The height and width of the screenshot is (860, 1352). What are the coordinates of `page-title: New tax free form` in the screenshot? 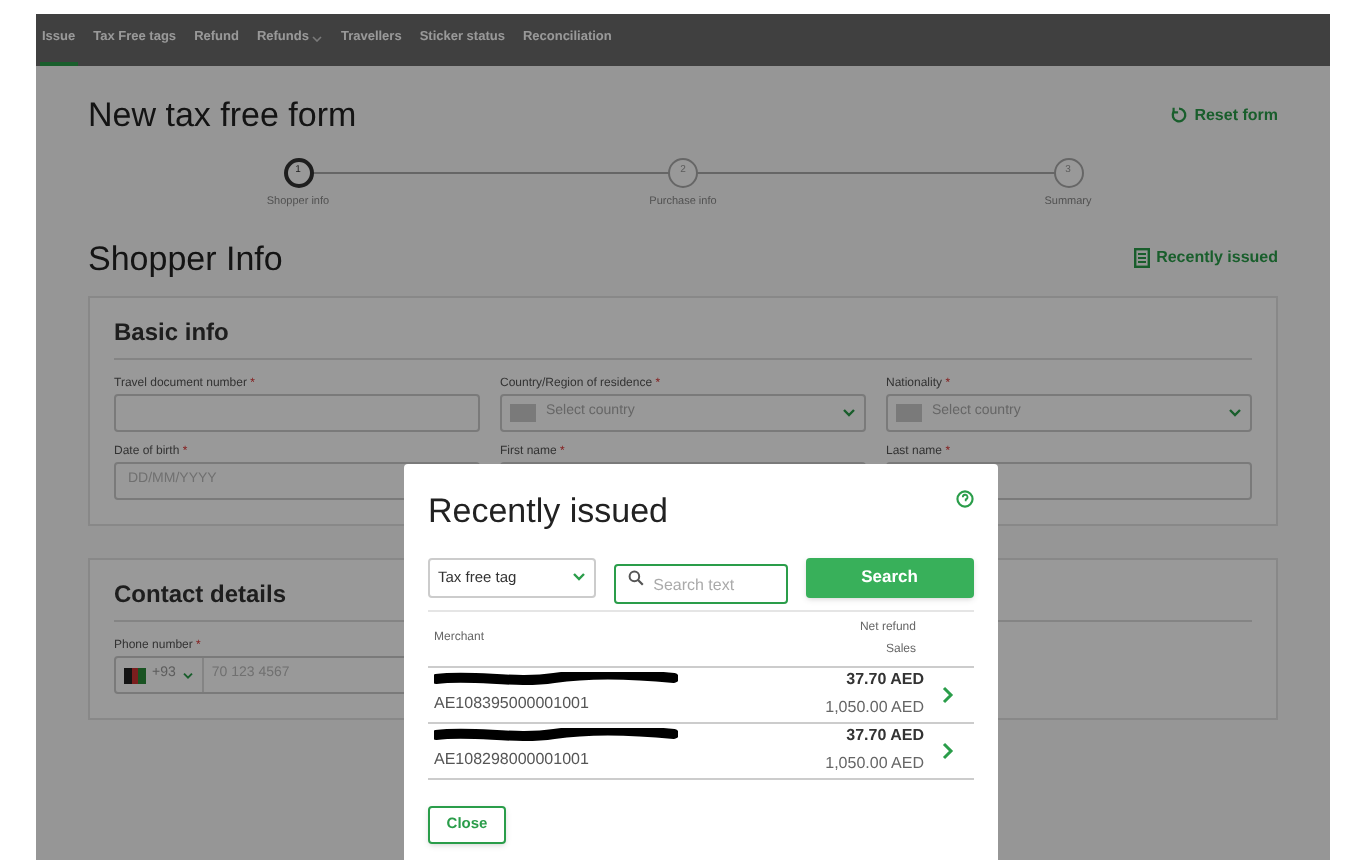 It's located at (222, 116).